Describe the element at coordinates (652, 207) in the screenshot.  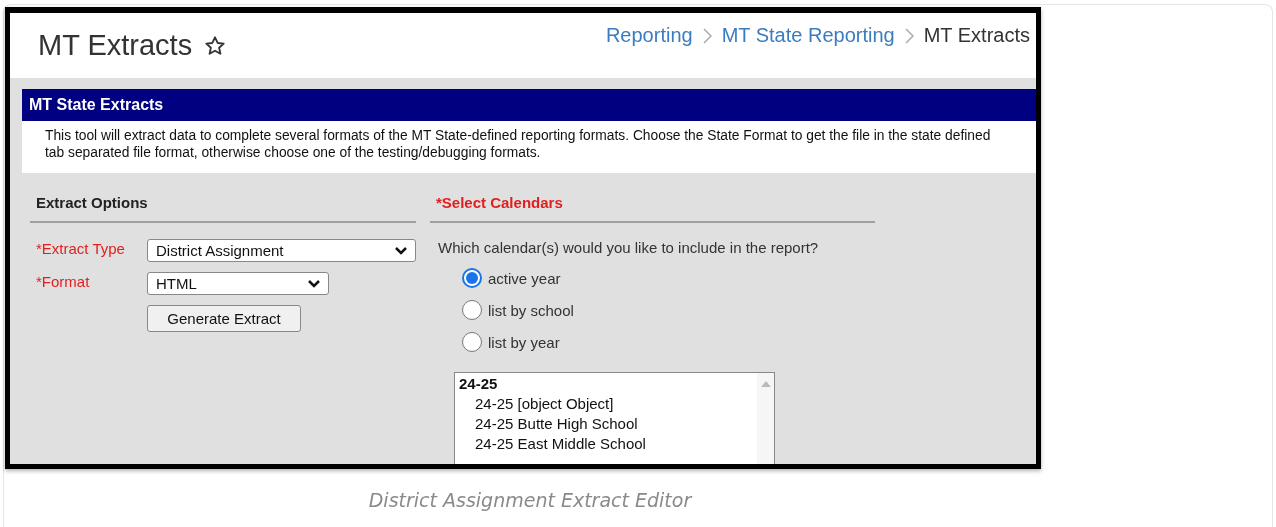
I see `section-heading: *Select Calendars` at that location.